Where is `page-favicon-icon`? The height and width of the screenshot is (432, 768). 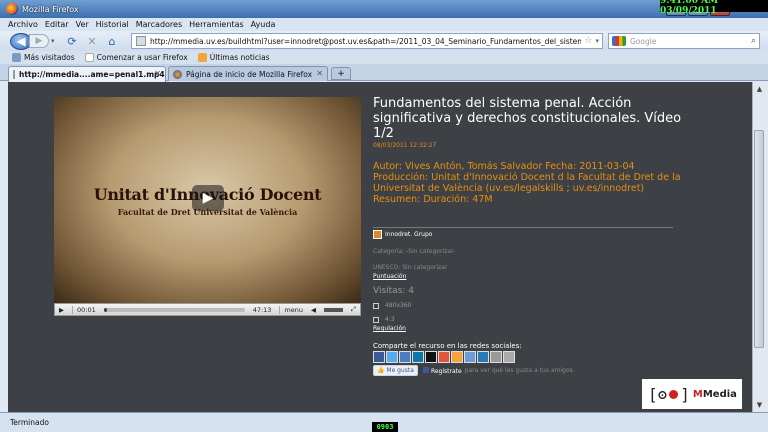 page-favicon-icon is located at coordinates (141, 41).